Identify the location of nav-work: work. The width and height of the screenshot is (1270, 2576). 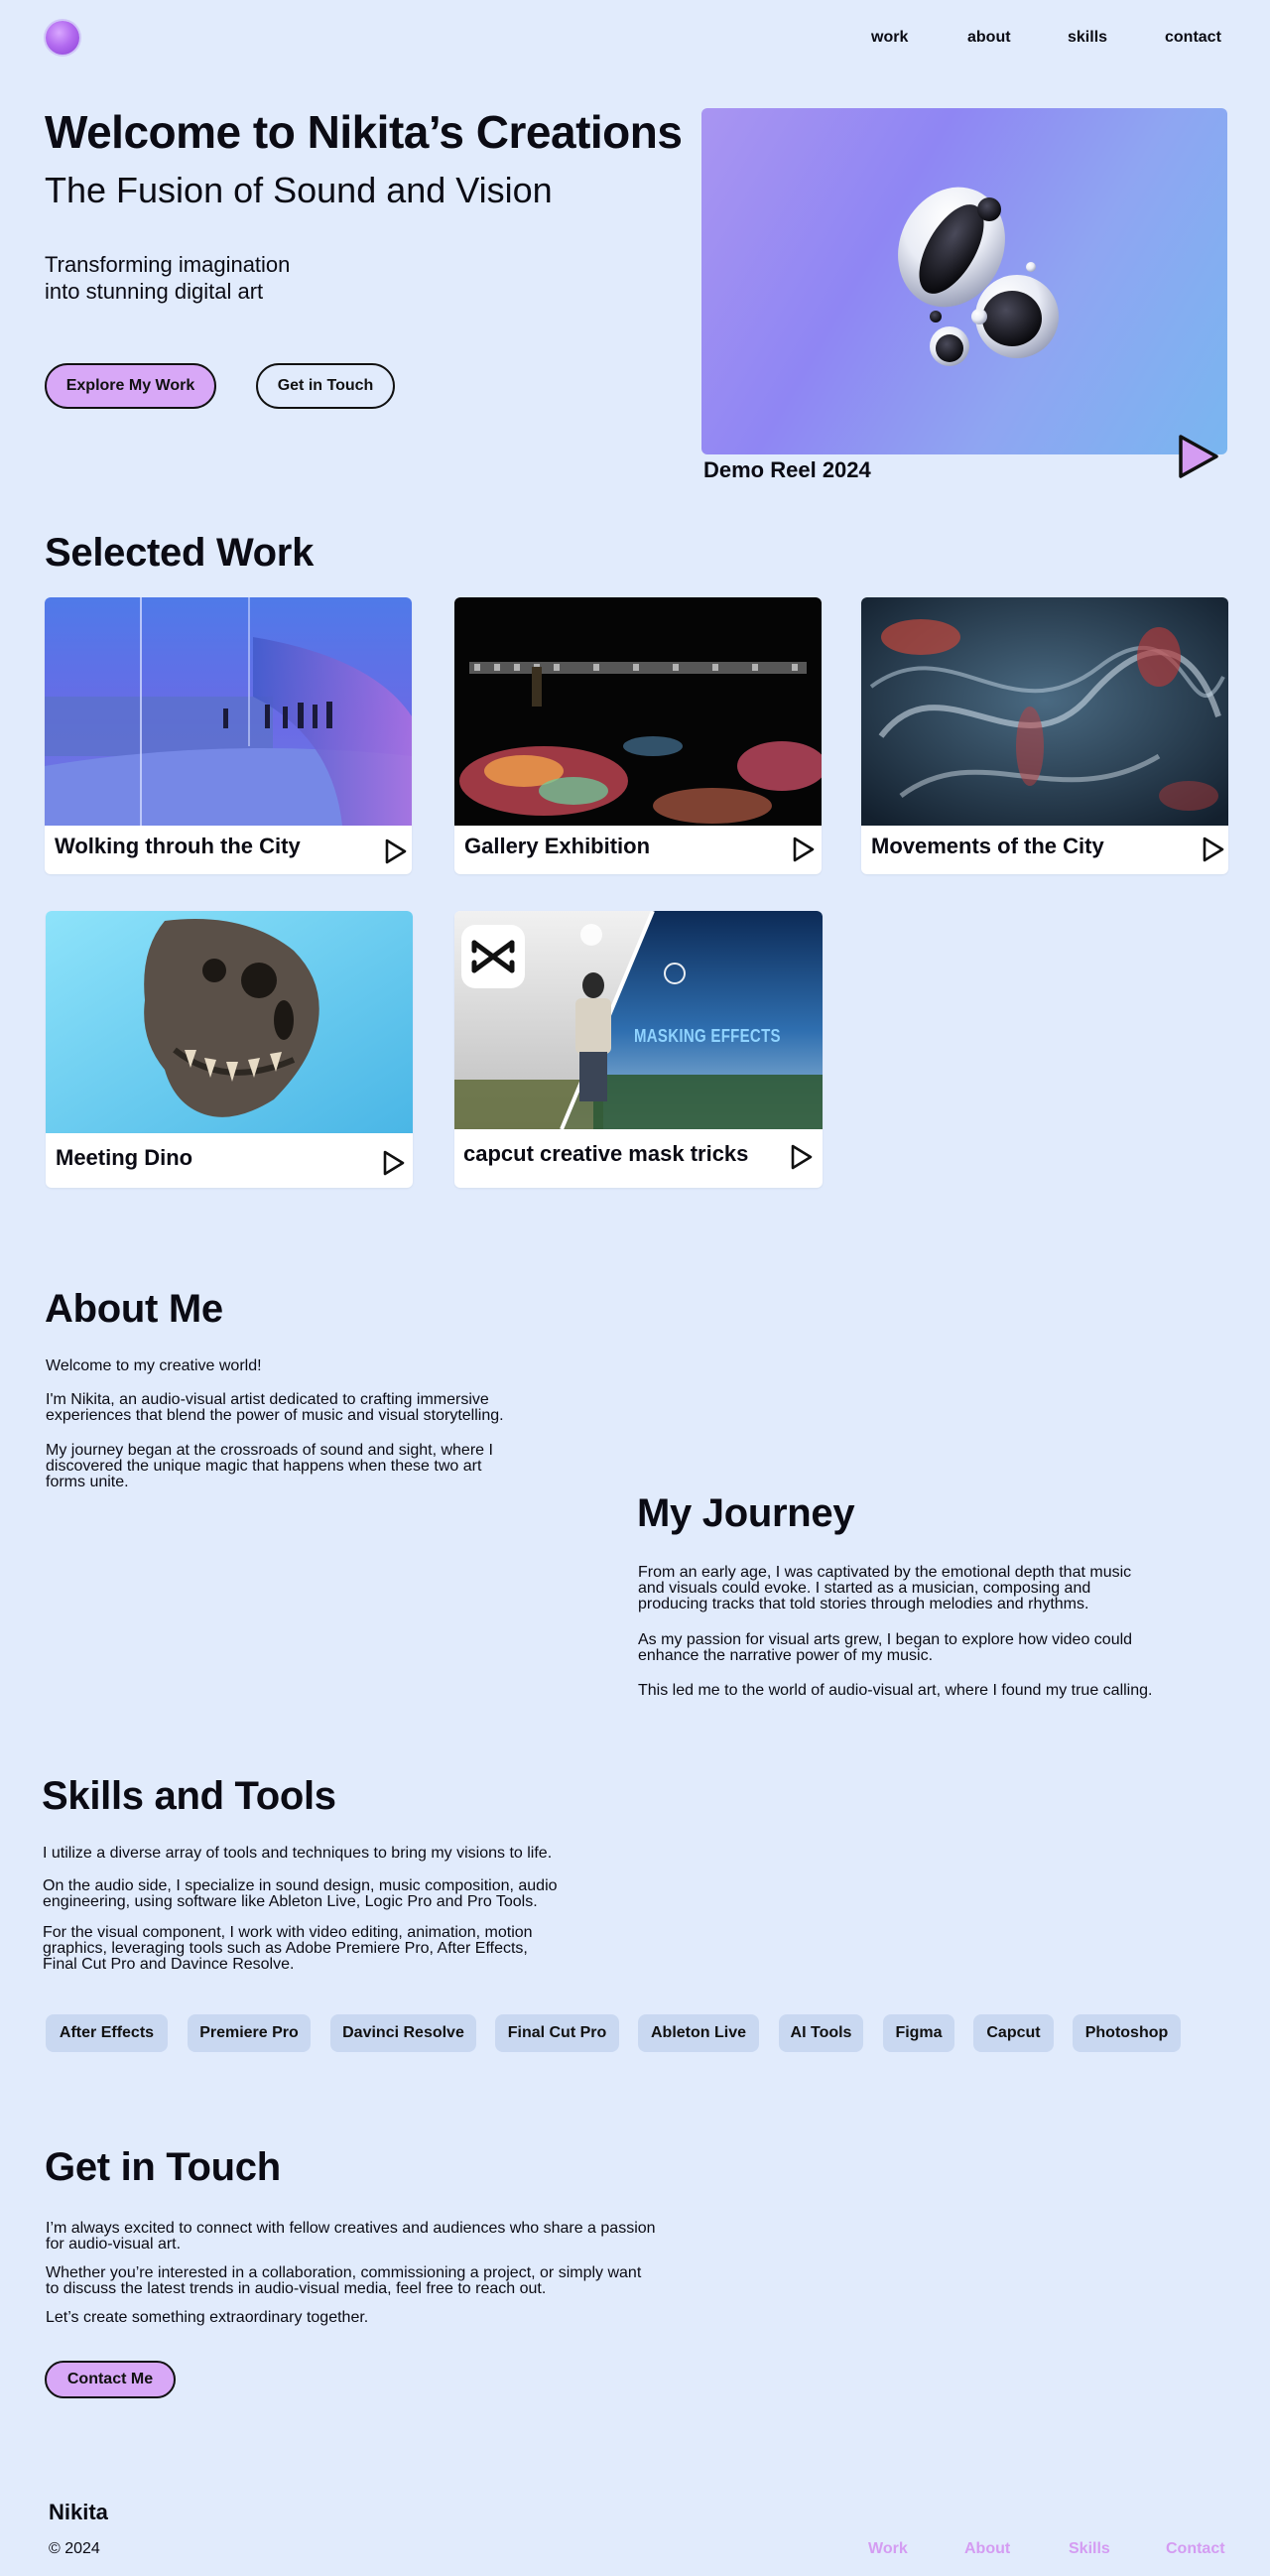
(889, 38).